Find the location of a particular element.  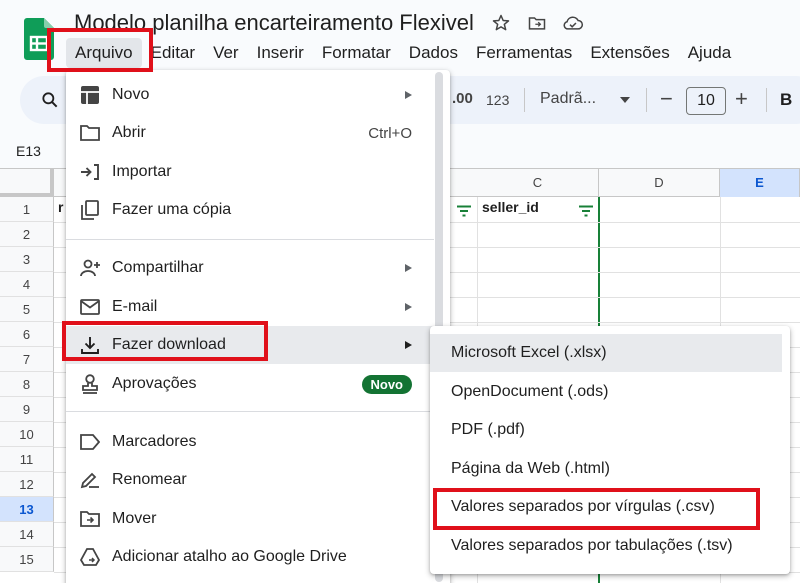

row-header: 12 is located at coordinates (27, 484).